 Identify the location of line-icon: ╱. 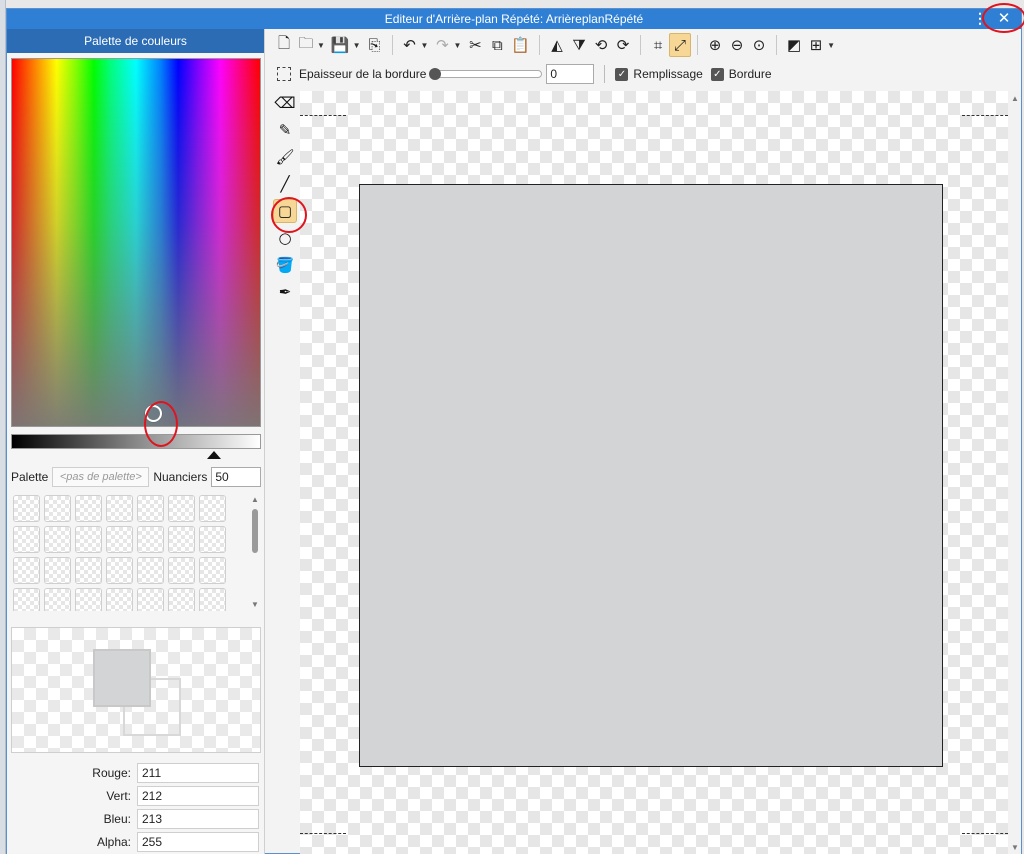
(285, 184).